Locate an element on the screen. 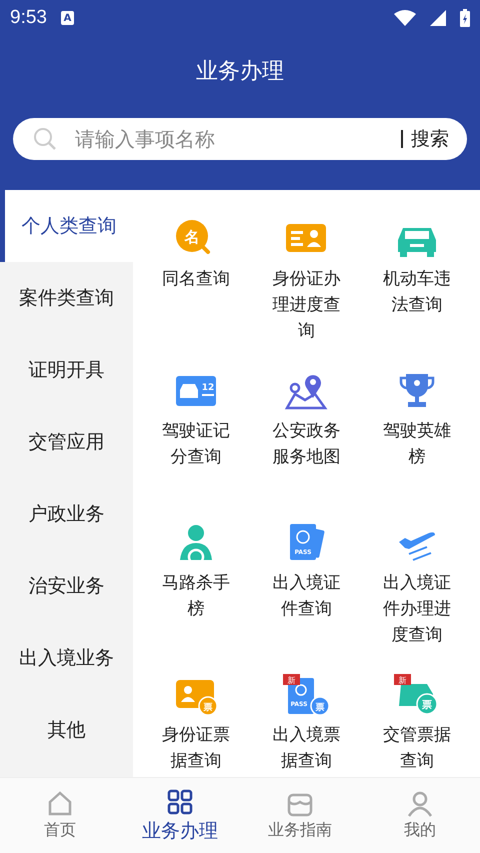  service-label: 机动车违法查询 is located at coordinates (416, 292).